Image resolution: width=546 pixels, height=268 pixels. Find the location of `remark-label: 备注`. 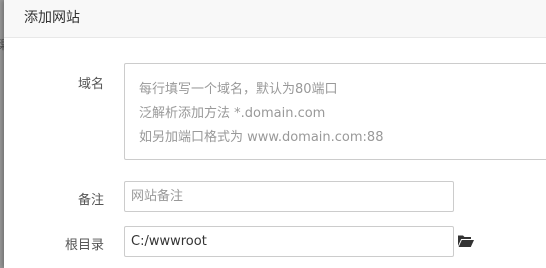

remark-label: 备注 is located at coordinates (90, 200).